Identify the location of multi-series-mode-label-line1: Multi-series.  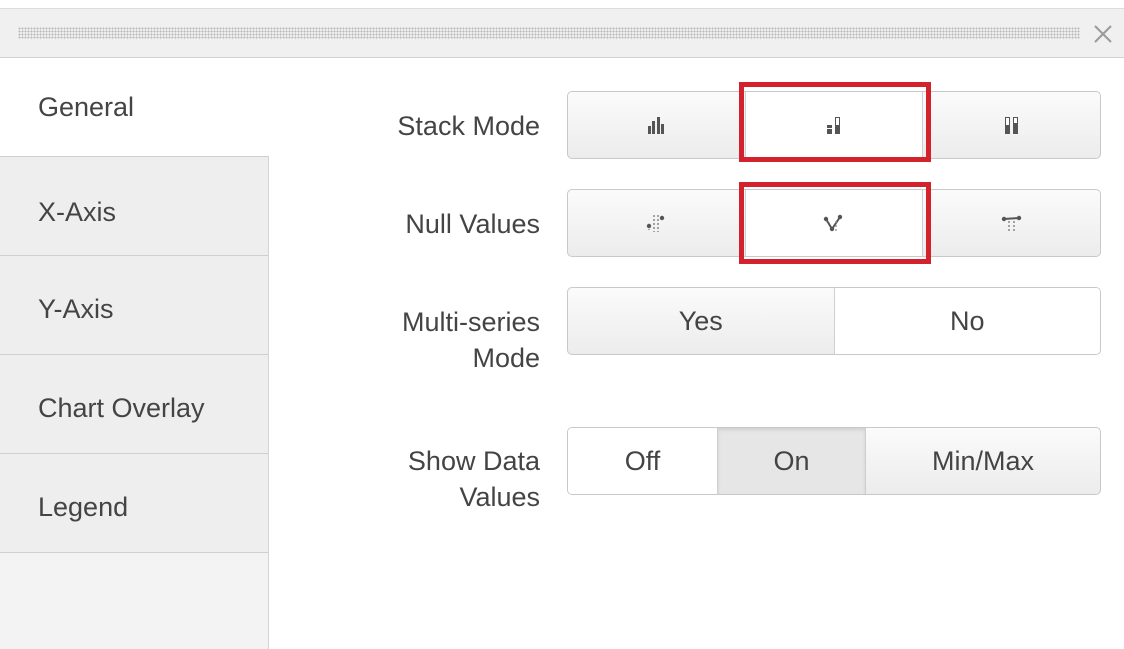
(470, 322).